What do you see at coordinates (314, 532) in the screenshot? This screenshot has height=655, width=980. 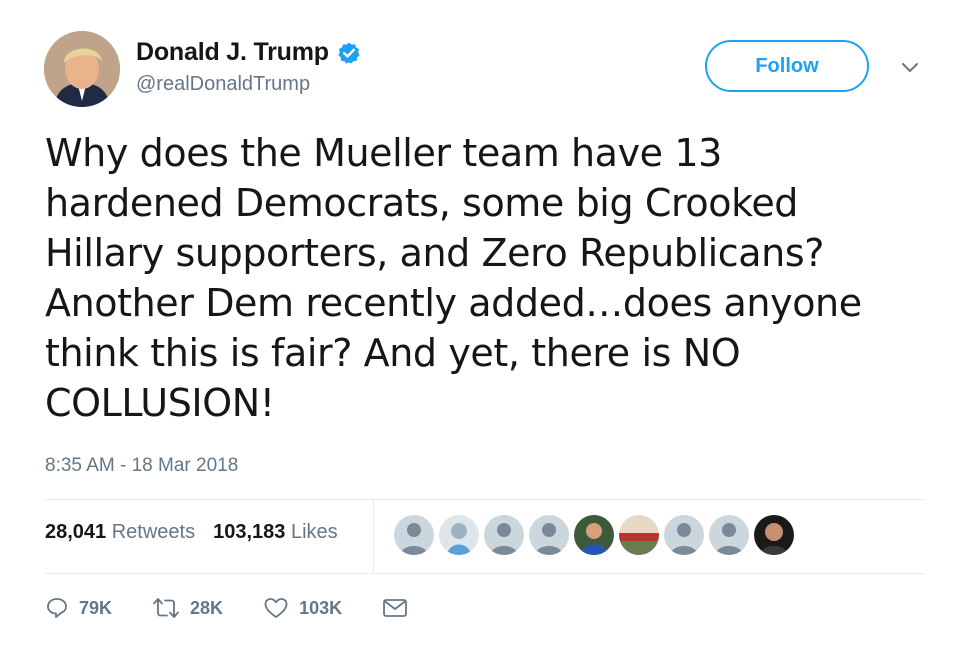 I see `likes-label: Likes` at bounding box center [314, 532].